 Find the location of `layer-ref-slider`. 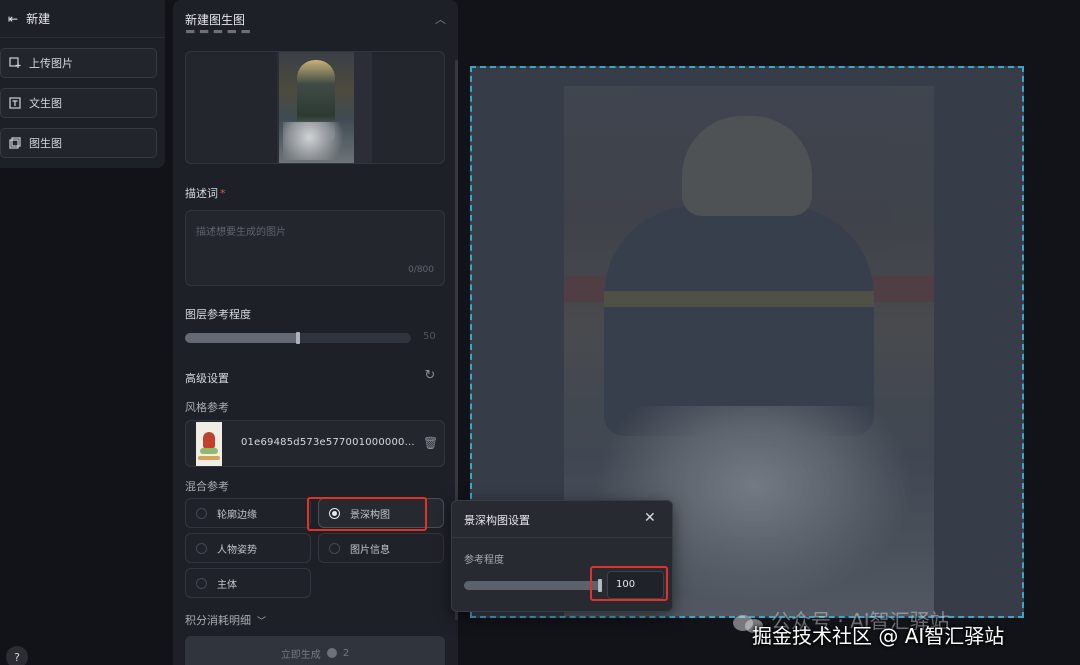

layer-ref-slider is located at coordinates (298, 338).